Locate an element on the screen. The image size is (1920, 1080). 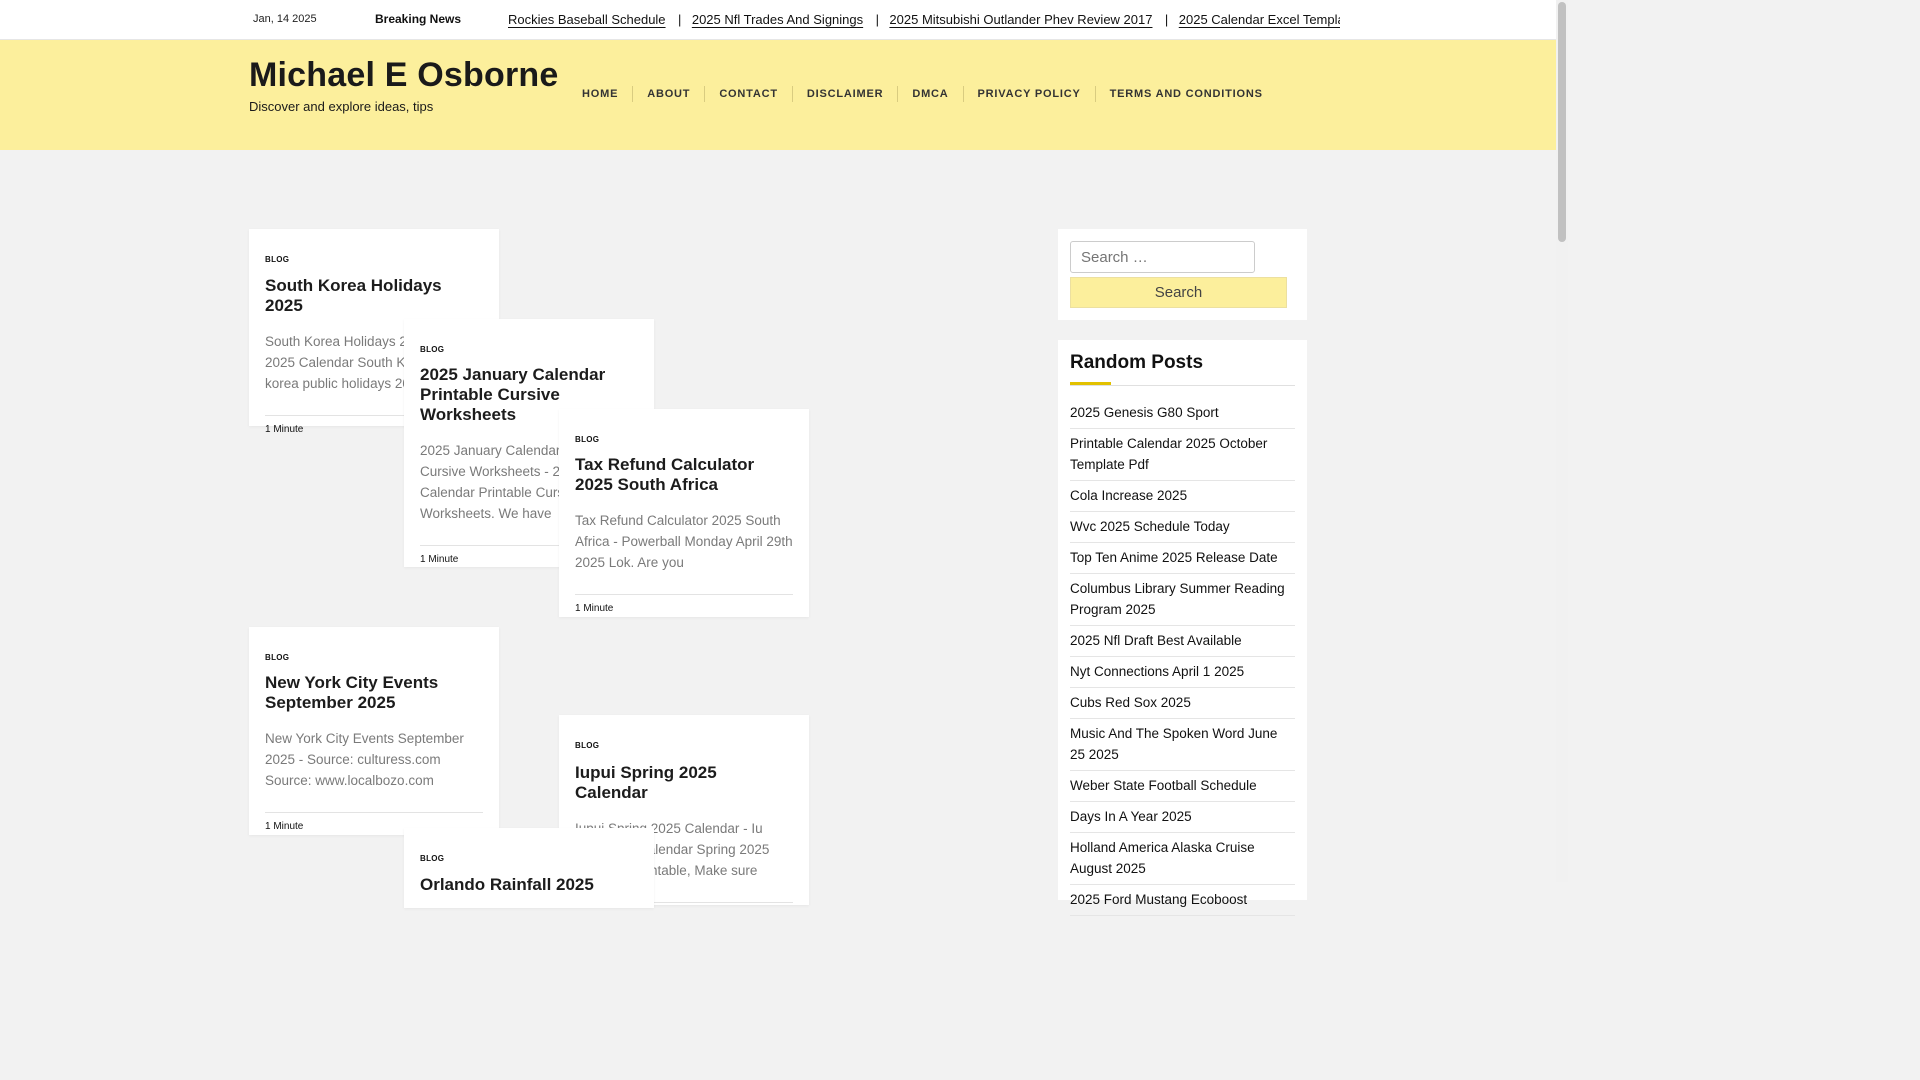
nav-dmca: DMCA is located at coordinates (931, 94).